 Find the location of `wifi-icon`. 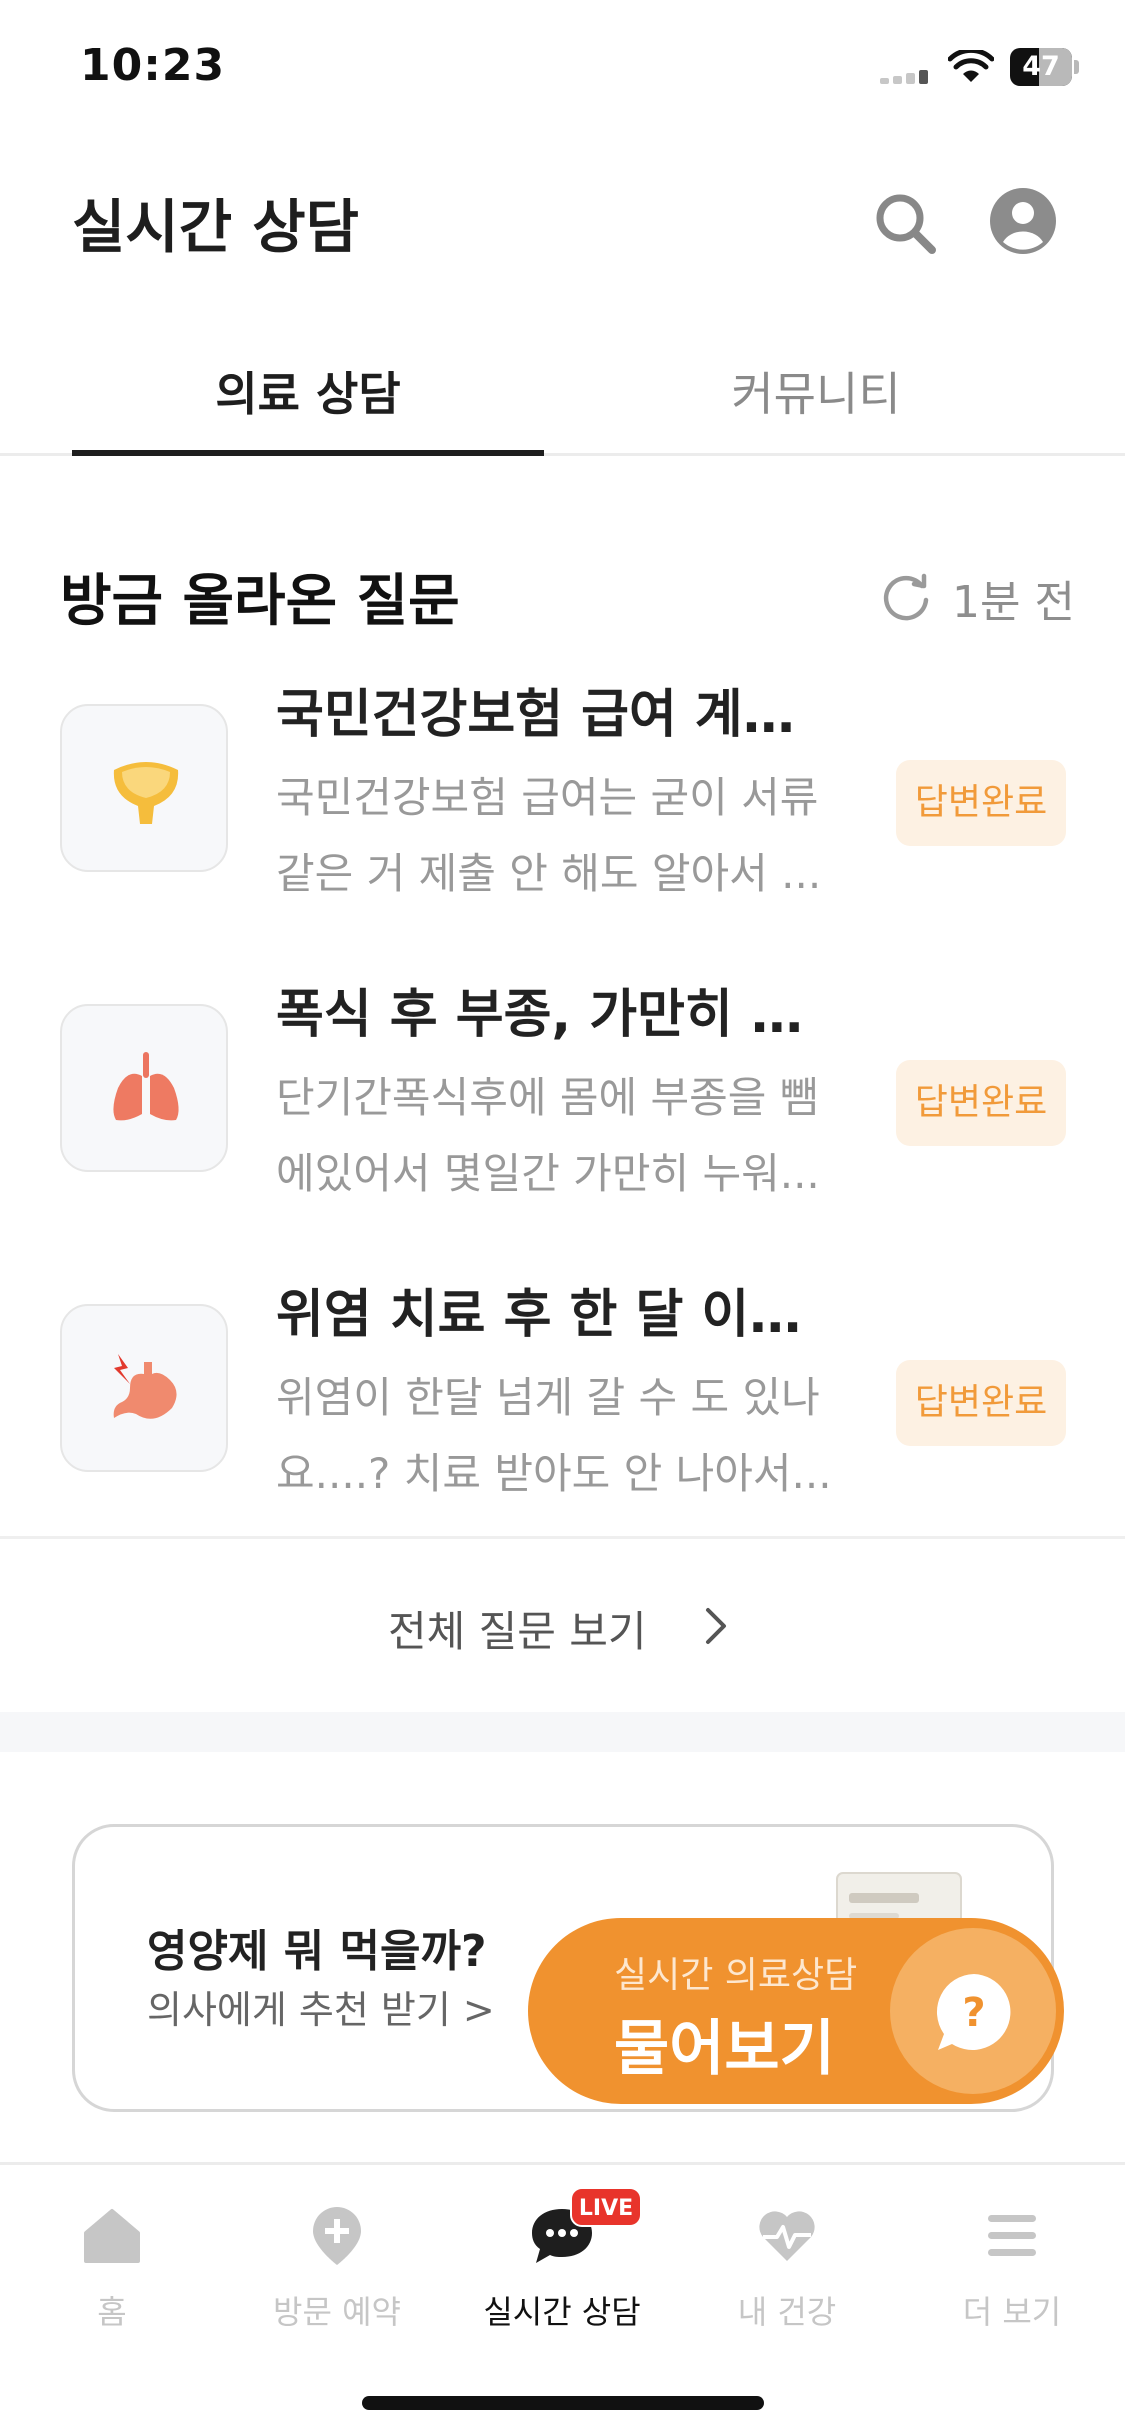

wifi-icon is located at coordinates (971, 66).